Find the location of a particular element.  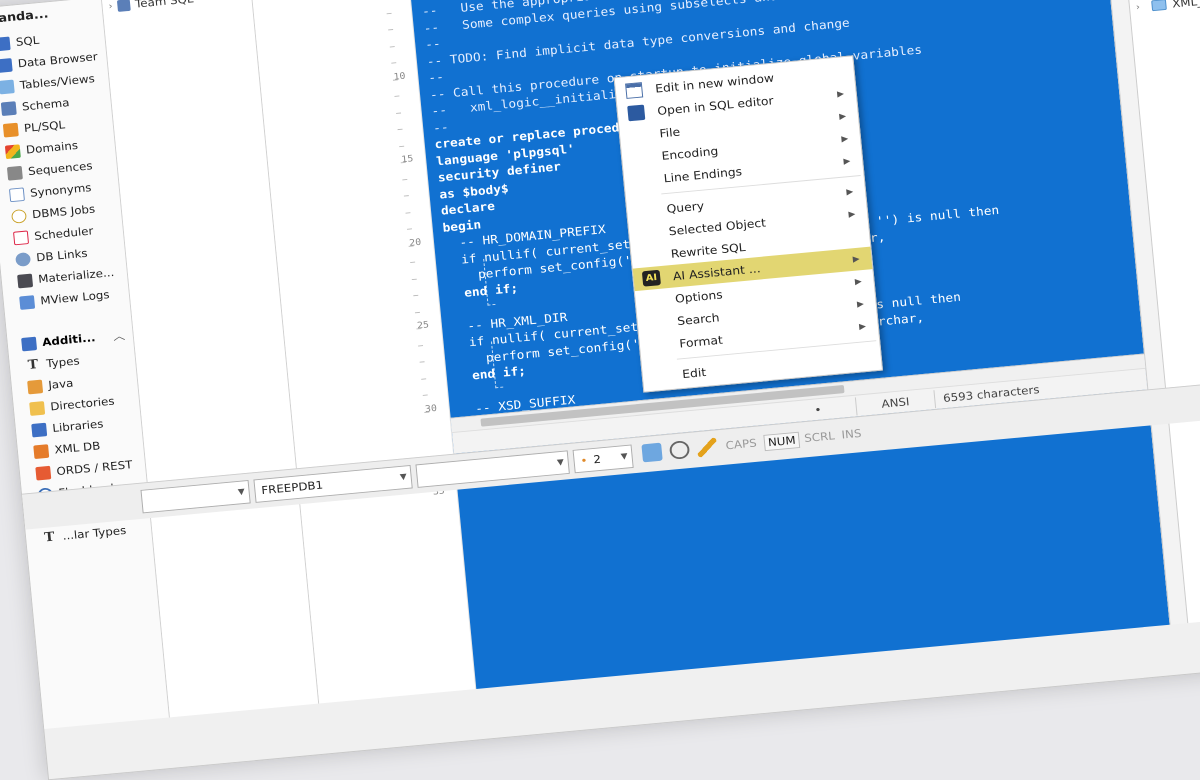

caps-indicator: CAPS is located at coordinates (741, 444).